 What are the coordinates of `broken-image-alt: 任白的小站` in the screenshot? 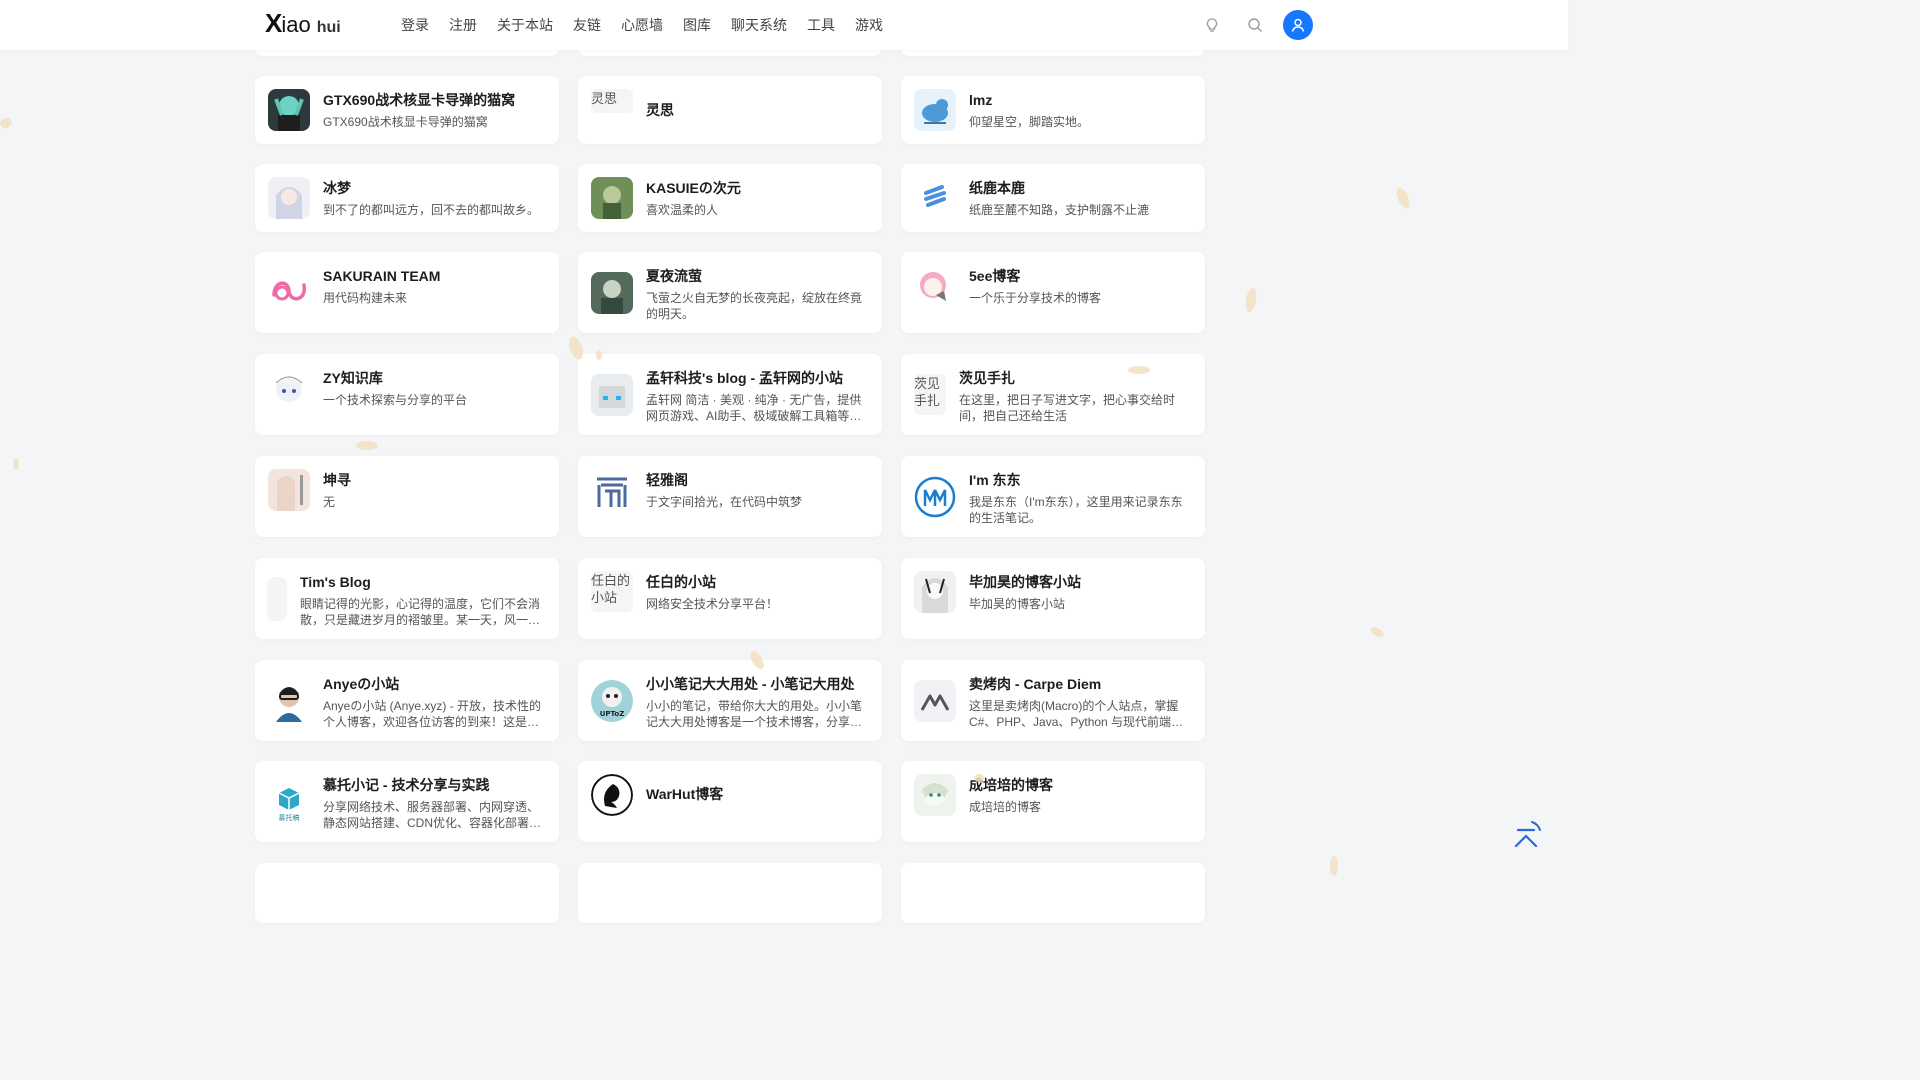 It's located at (612, 591).